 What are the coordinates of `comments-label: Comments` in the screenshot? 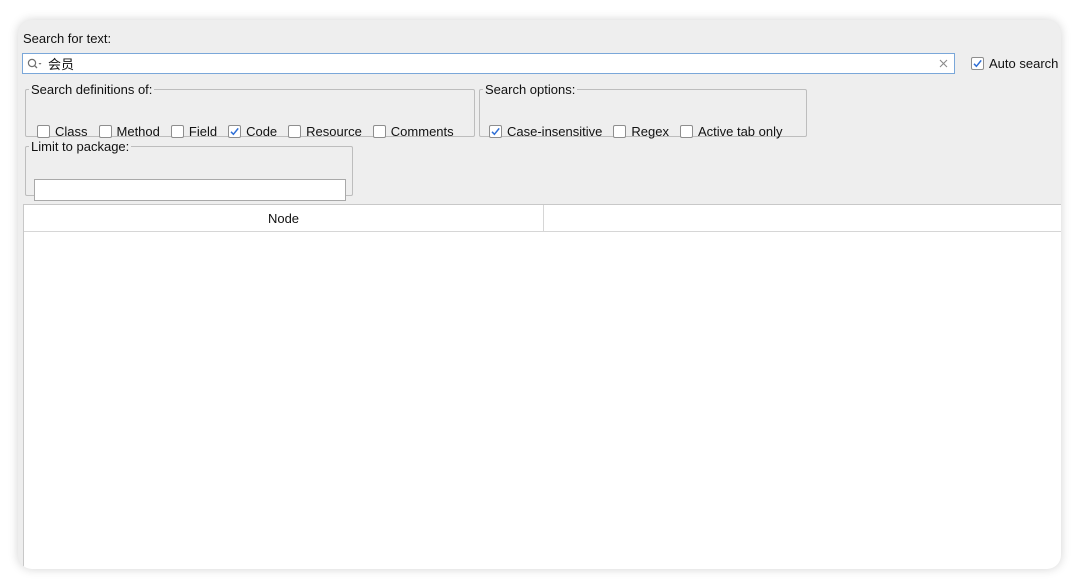 It's located at (422, 131).